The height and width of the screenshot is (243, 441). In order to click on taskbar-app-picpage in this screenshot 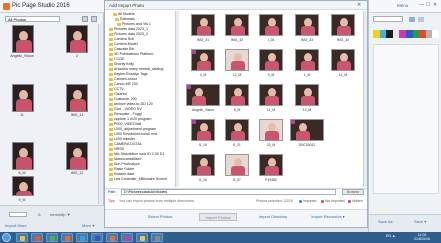, I will do `click(112, 237)`.